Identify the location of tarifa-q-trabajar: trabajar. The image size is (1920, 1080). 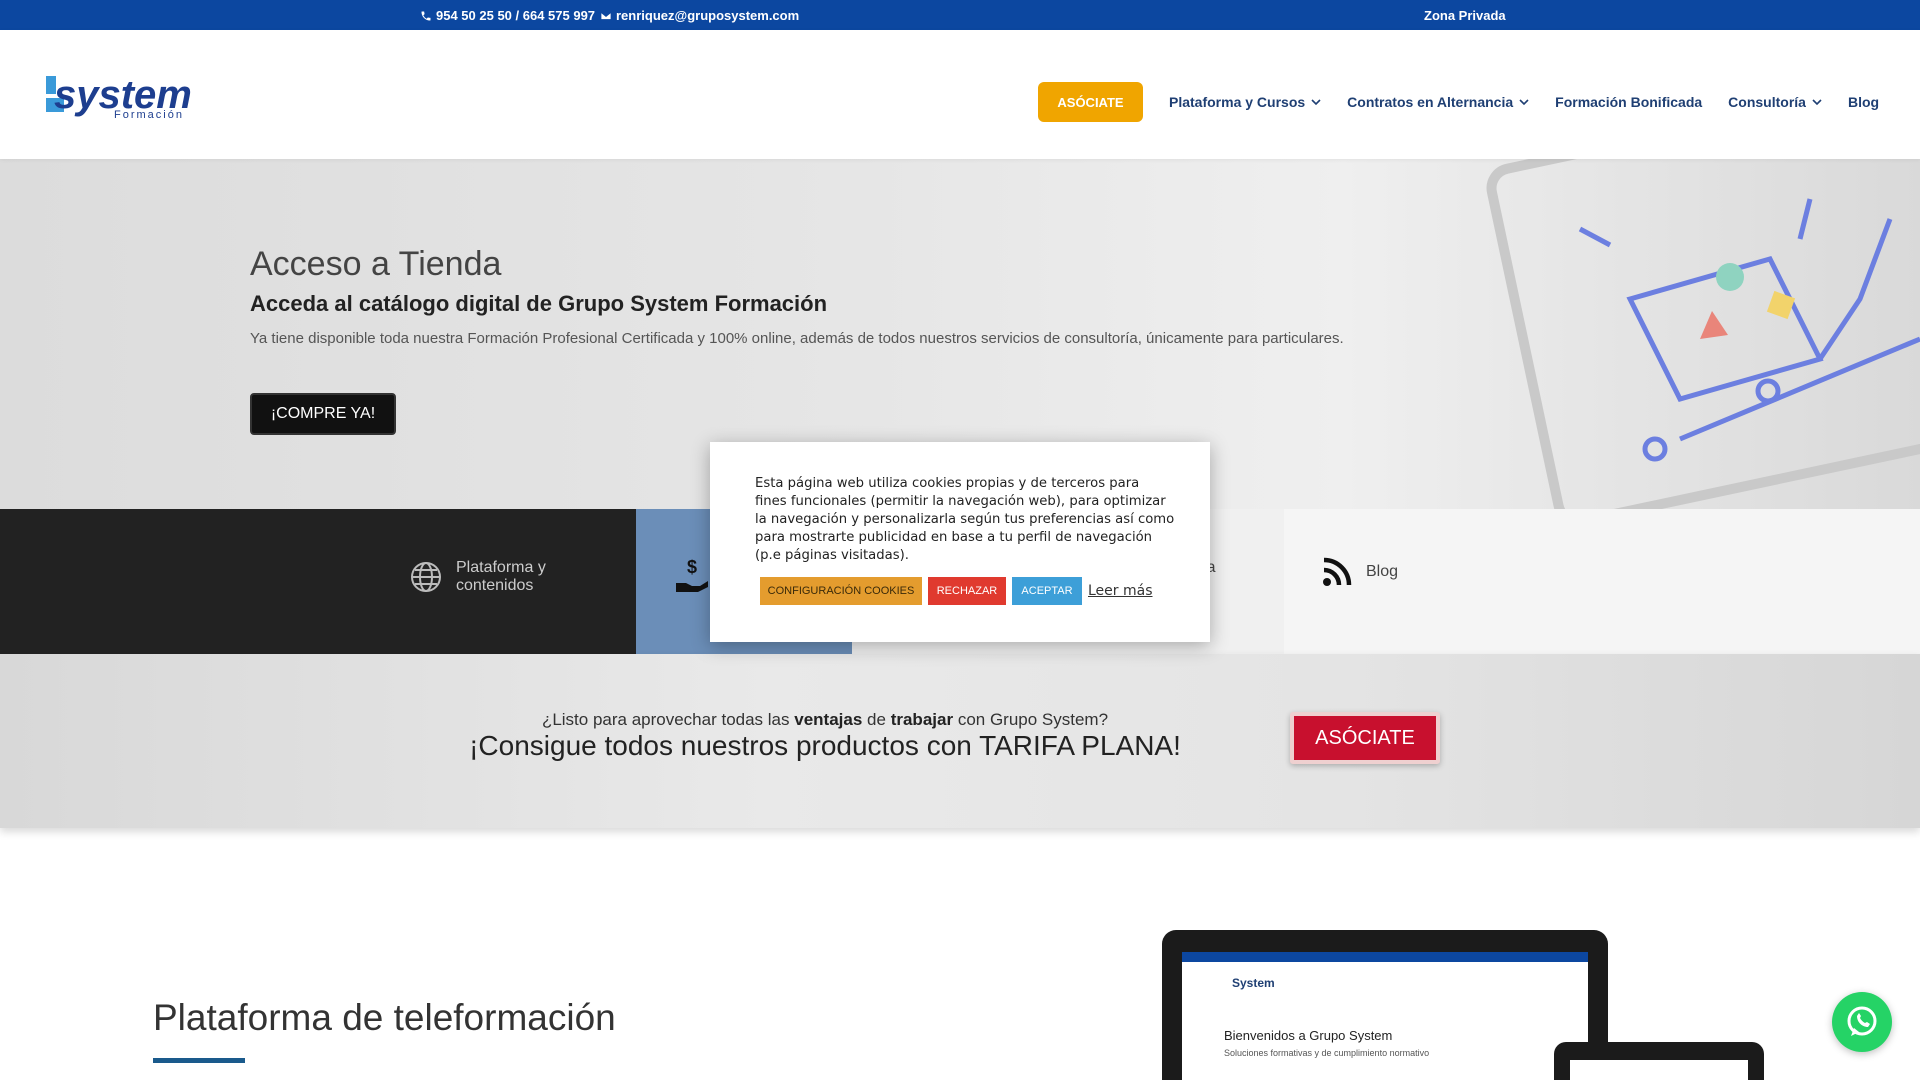
(922, 719).